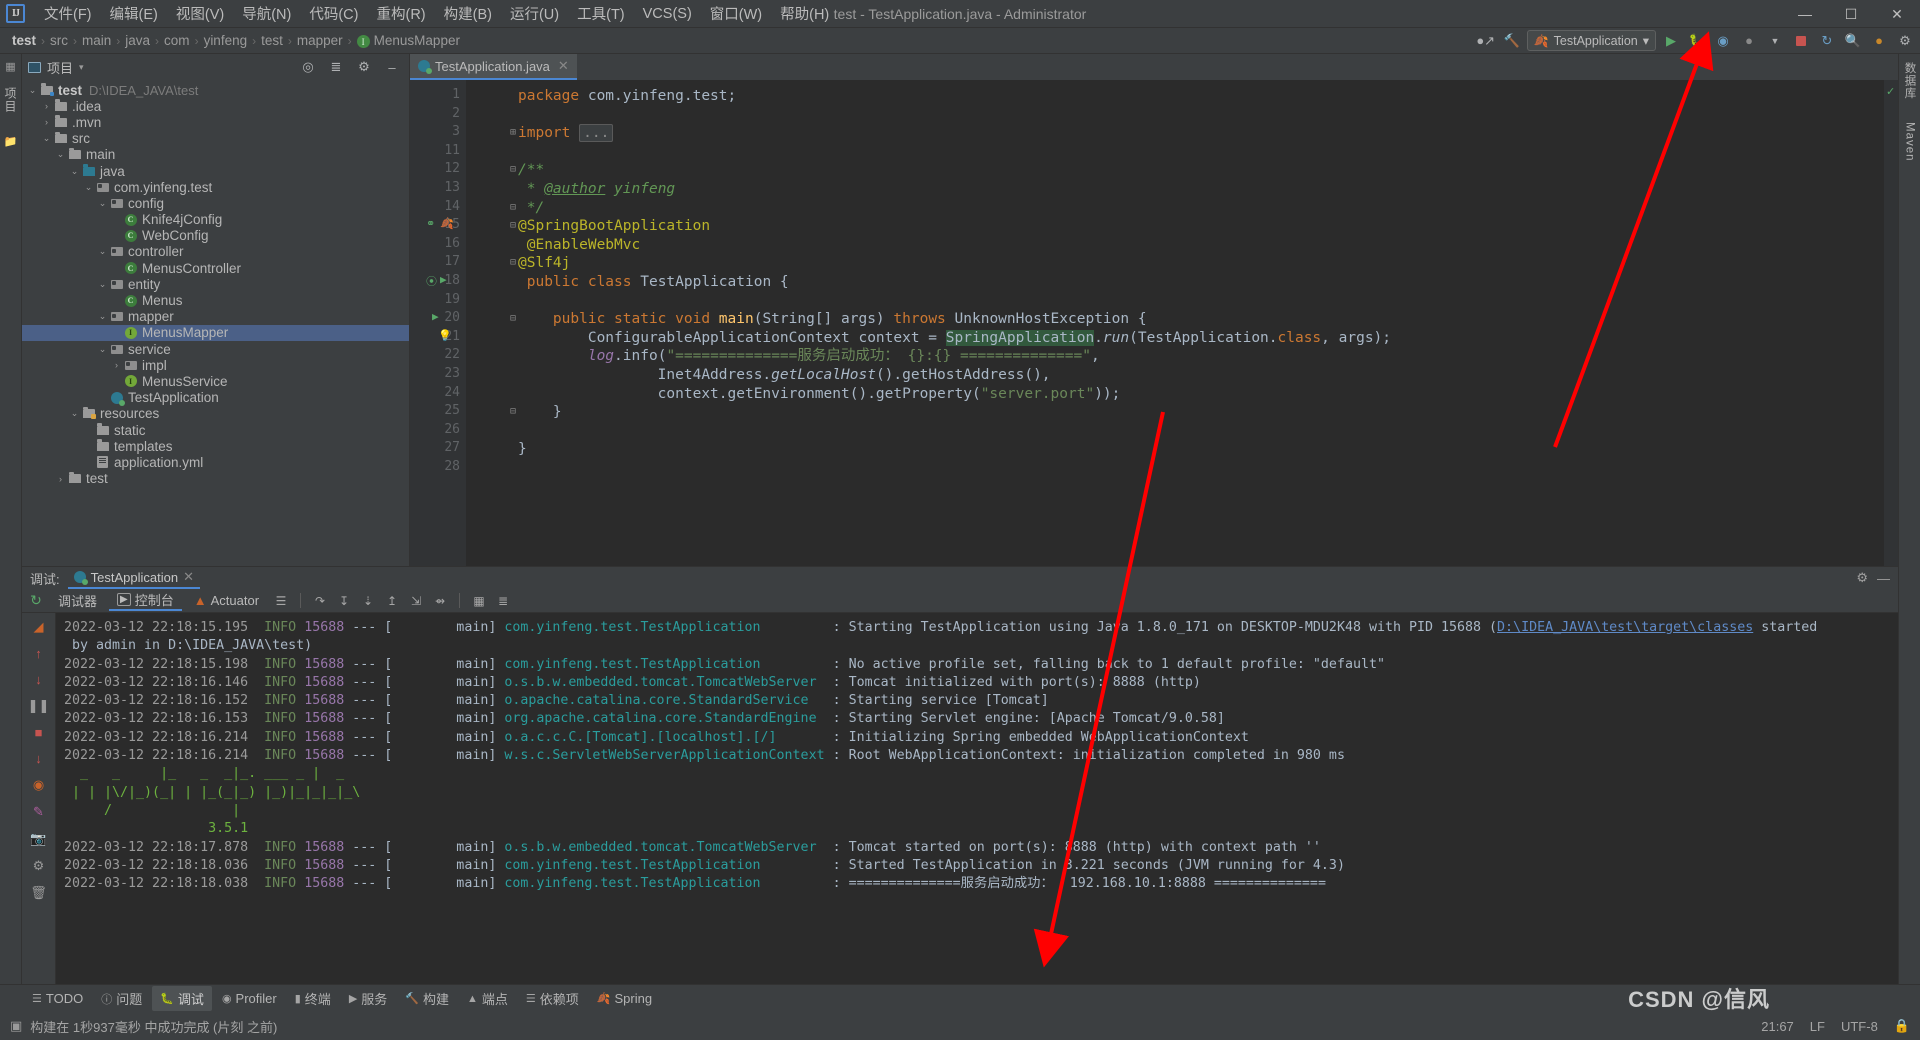 Image resolution: width=1920 pixels, height=1040 pixels. I want to click on status-tab-问题: ⓘ 问题, so click(121, 998).